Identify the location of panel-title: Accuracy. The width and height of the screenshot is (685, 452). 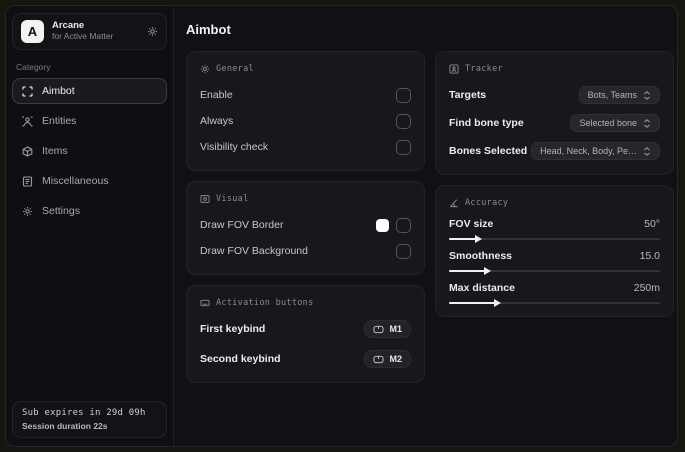
(487, 203).